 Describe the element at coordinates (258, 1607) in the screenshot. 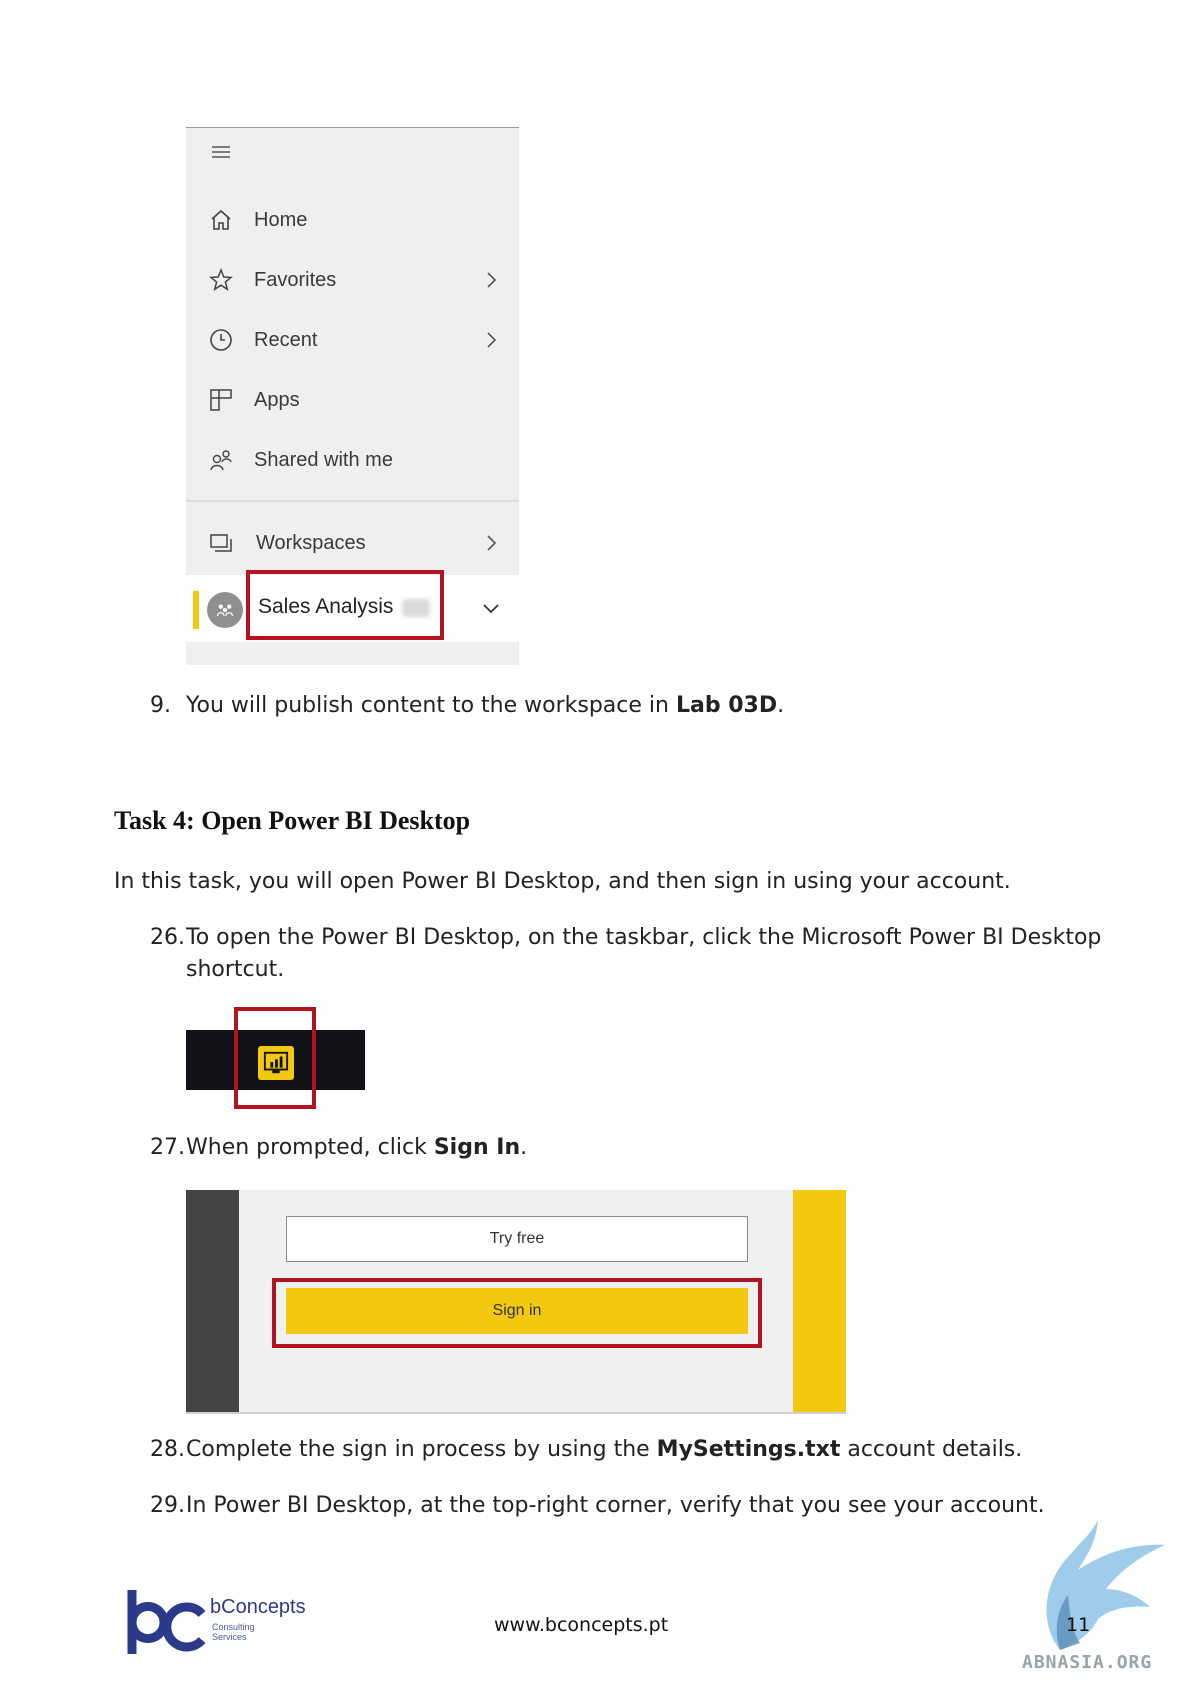

I see `company-name: bConcepts` at that location.